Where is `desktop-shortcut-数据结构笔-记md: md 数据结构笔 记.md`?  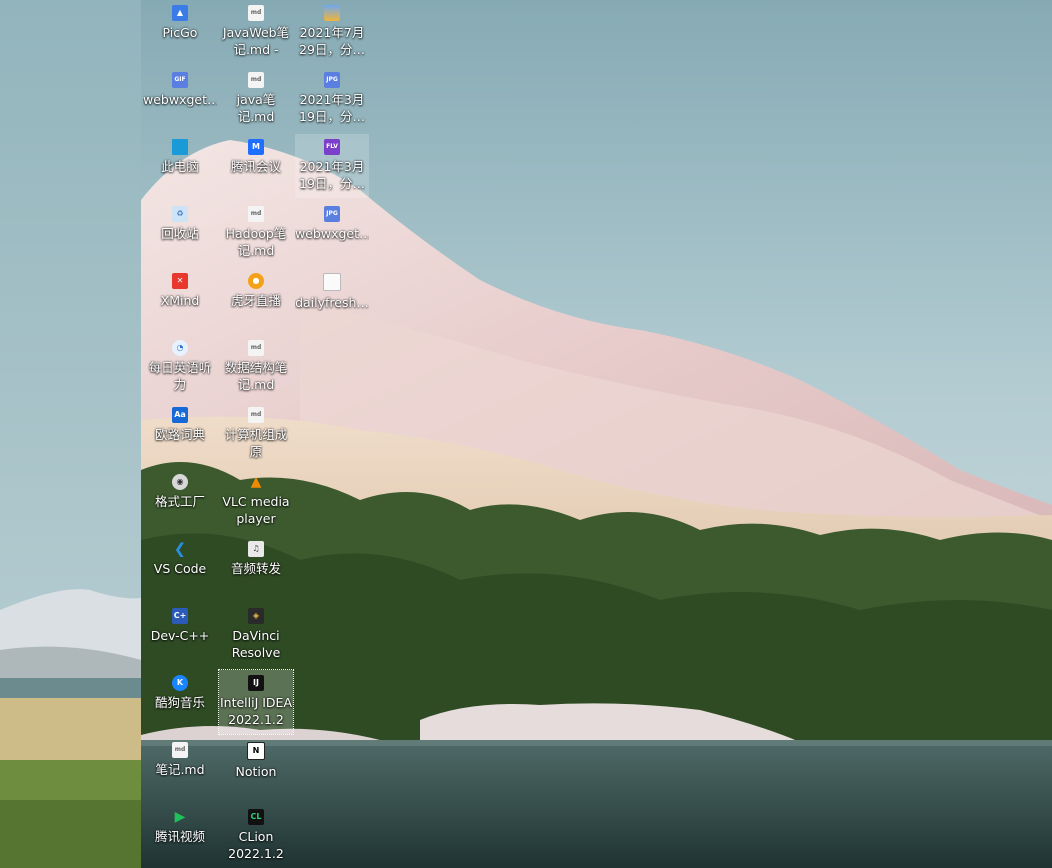
desktop-shortcut-数据结构笔-记md: md 数据结构笔 记.md is located at coordinates (256, 367).